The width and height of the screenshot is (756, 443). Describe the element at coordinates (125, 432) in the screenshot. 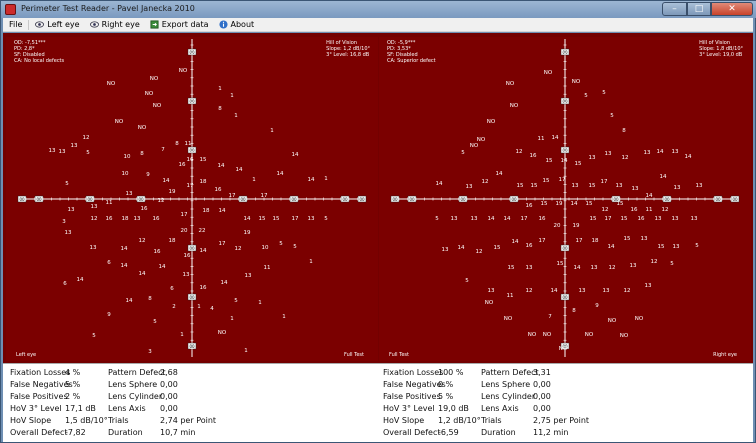

I see `stat-label: Duration` at that location.